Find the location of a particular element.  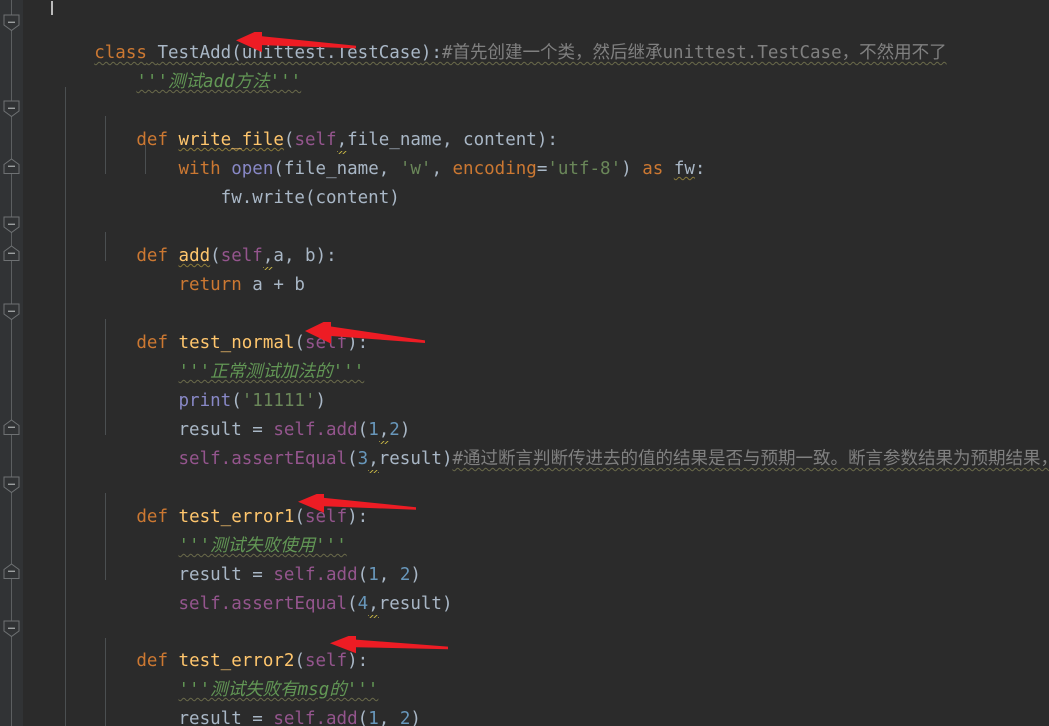

token-var-fw: fw is located at coordinates (684, 169).